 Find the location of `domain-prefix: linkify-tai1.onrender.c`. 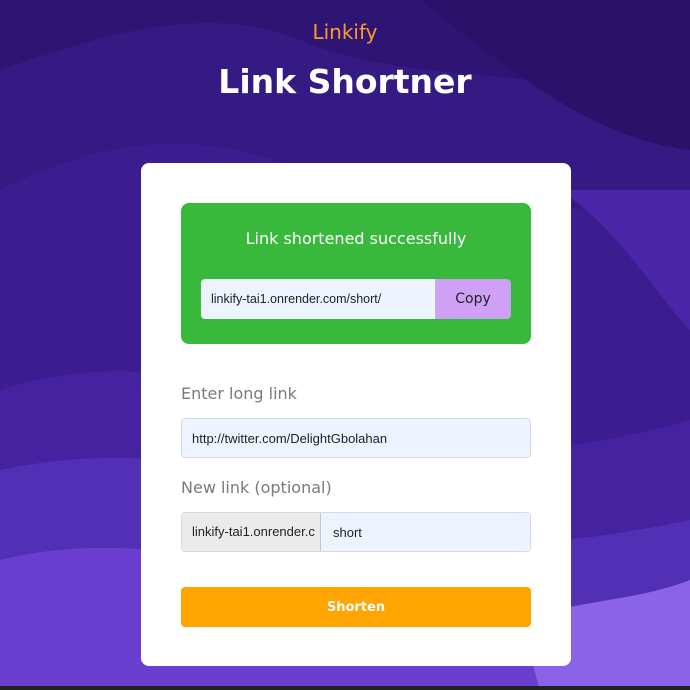

domain-prefix: linkify-tai1.onrender.c is located at coordinates (251, 532).